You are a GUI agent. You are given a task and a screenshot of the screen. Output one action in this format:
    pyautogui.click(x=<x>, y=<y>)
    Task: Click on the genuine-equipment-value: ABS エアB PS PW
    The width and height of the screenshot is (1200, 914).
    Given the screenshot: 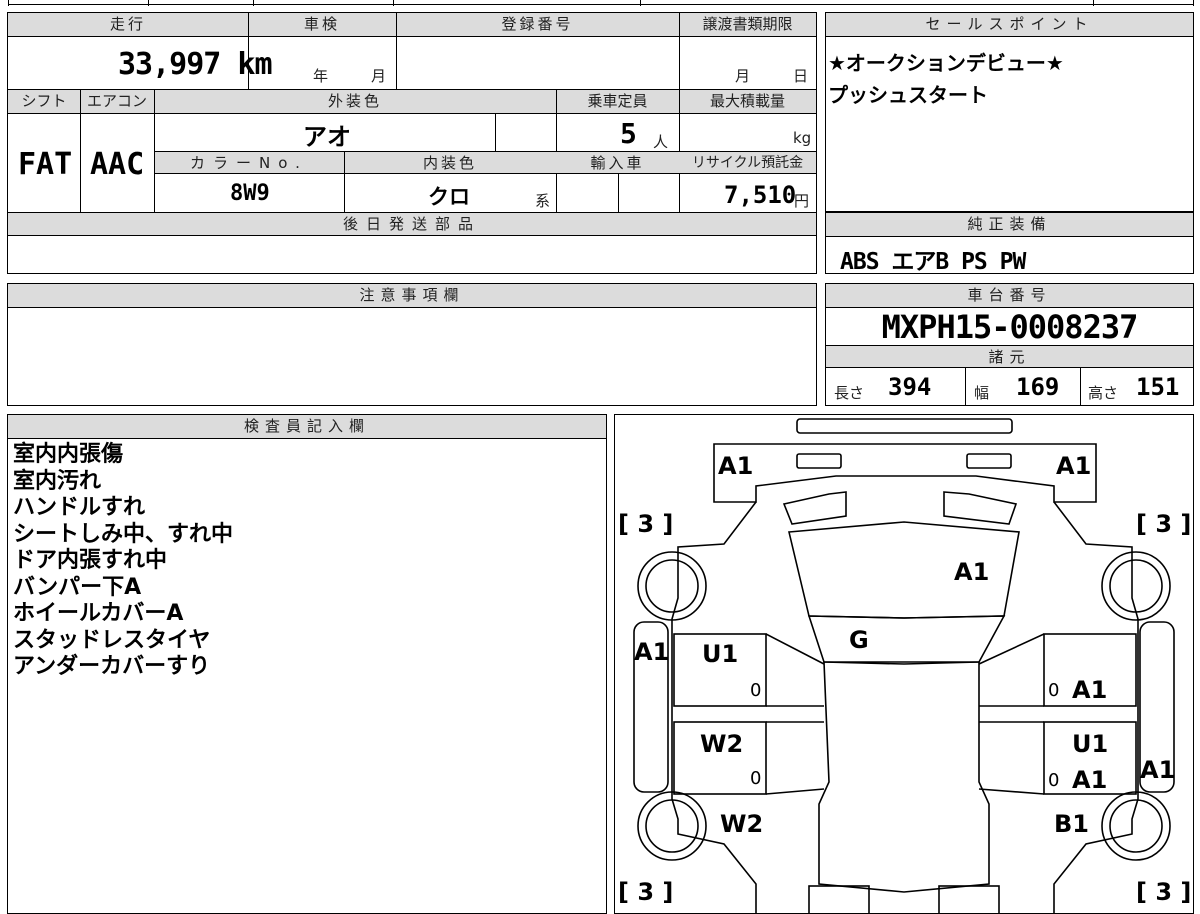 What is the action you would take?
    pyautogui.click(x=933, y=262)
    